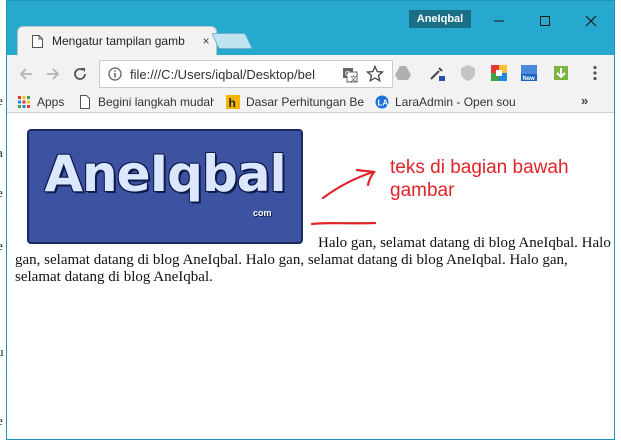 The height and width of the screenshot is (445, 621). Describe the element at coordinates (234, 74) in the screenshot. I see `url-text: file:///C:/Users/iqbal/Desktop/bel` at that location.